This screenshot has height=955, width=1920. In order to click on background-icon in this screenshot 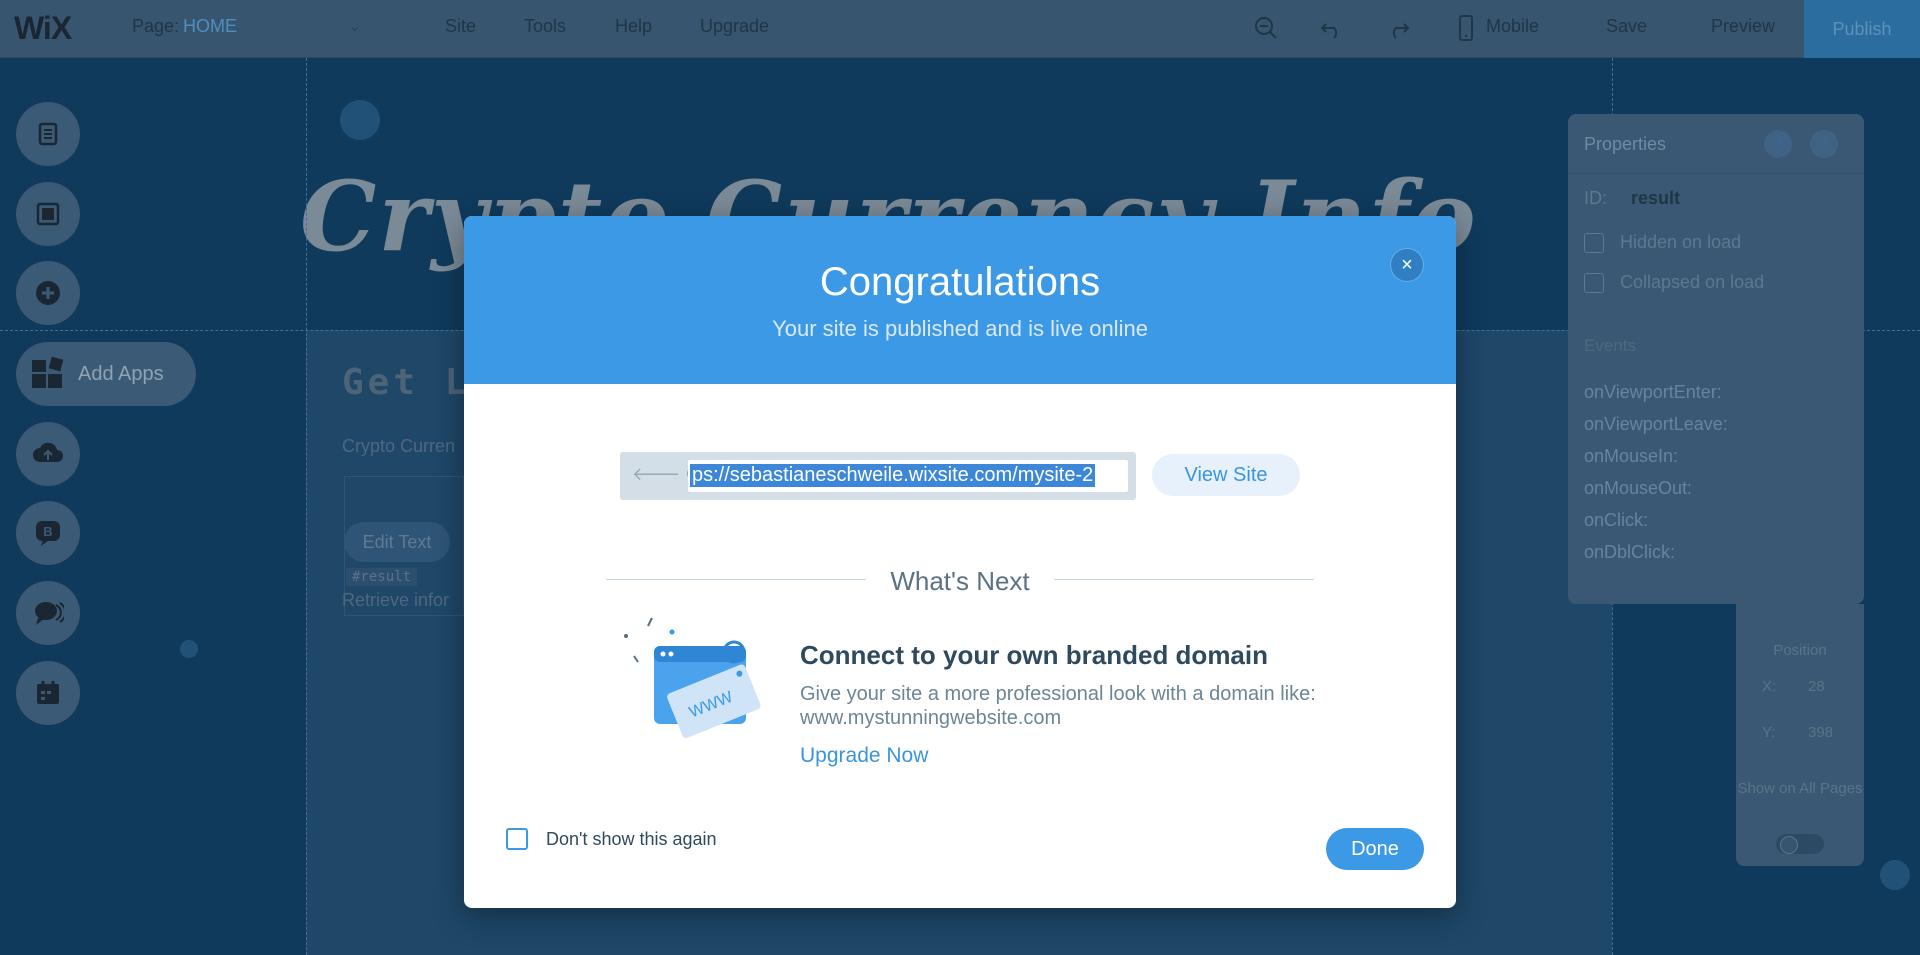, I will do `click(48, 214)`.